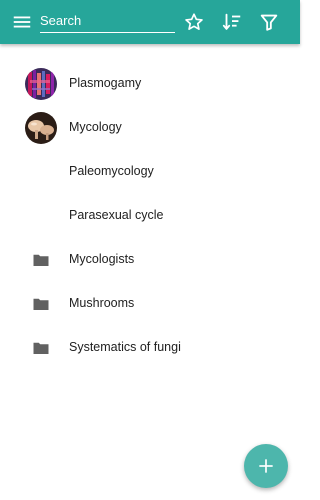  I want to click on menu-button, so click(22, 22).